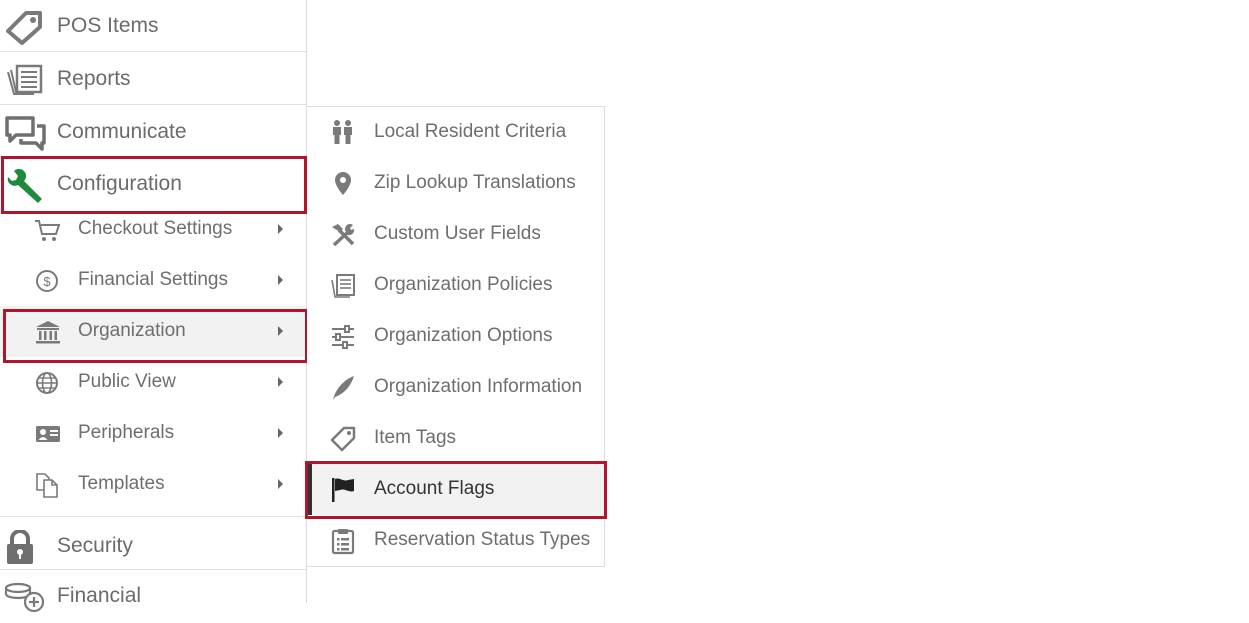  I want to click on nav-item-configuration: Configuration, so click(153, 184).